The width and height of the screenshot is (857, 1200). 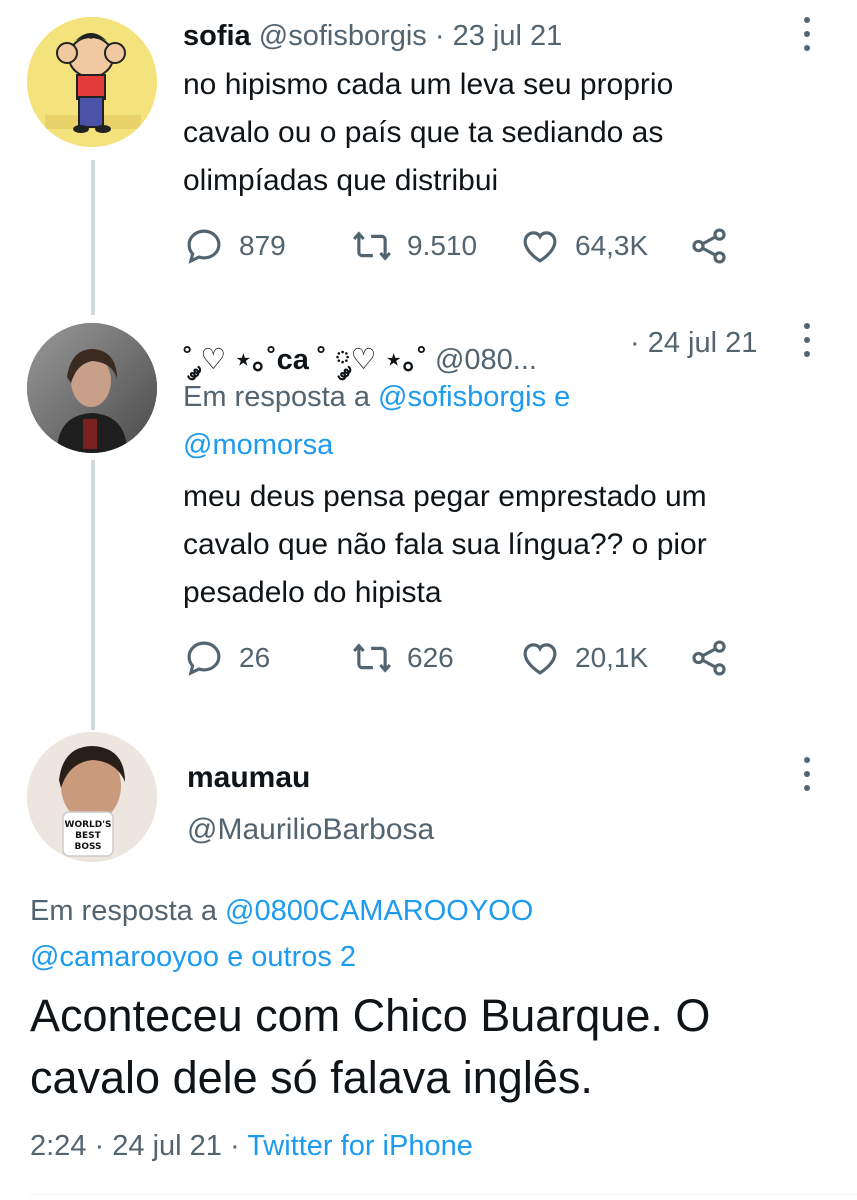 I want to click on like-count: 20,1K, so click(x=612, y=657).